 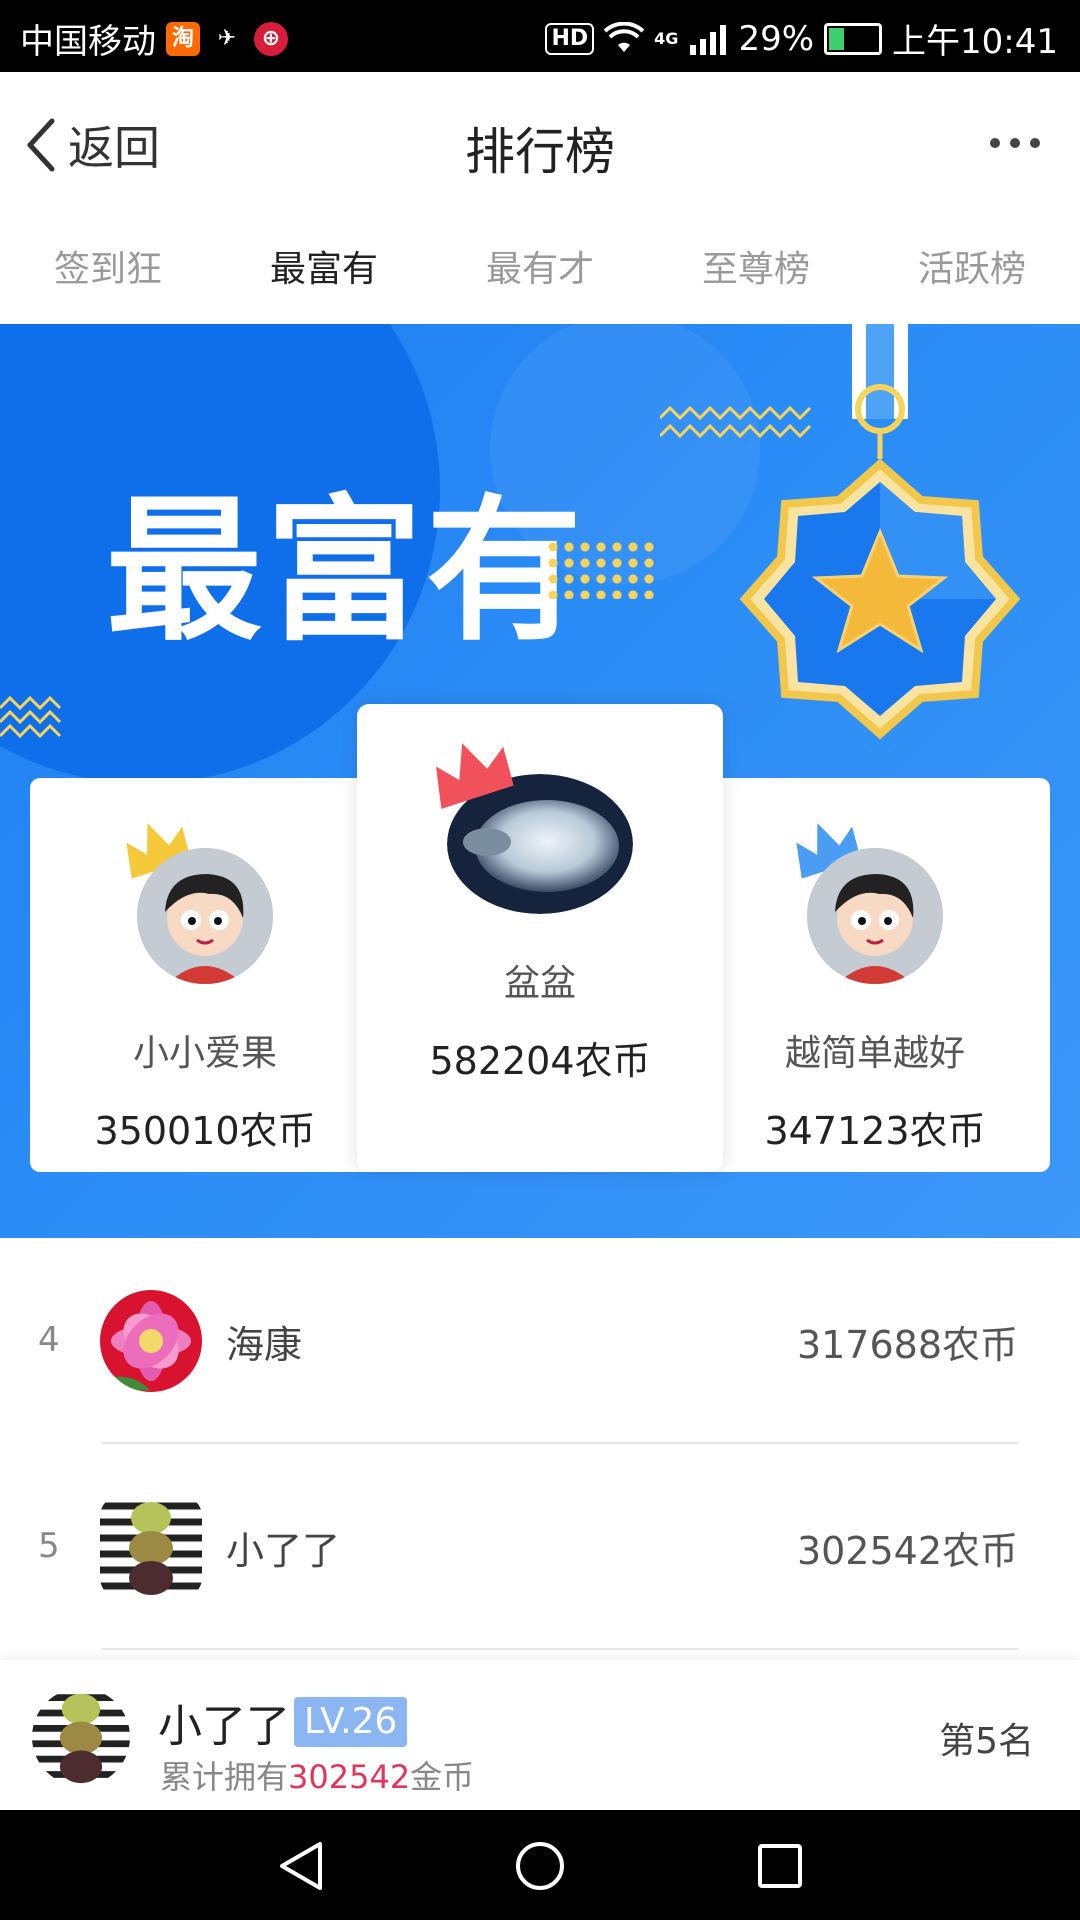 I want to click on podium-name: 越简单越好, so click(x=874, y=1053).